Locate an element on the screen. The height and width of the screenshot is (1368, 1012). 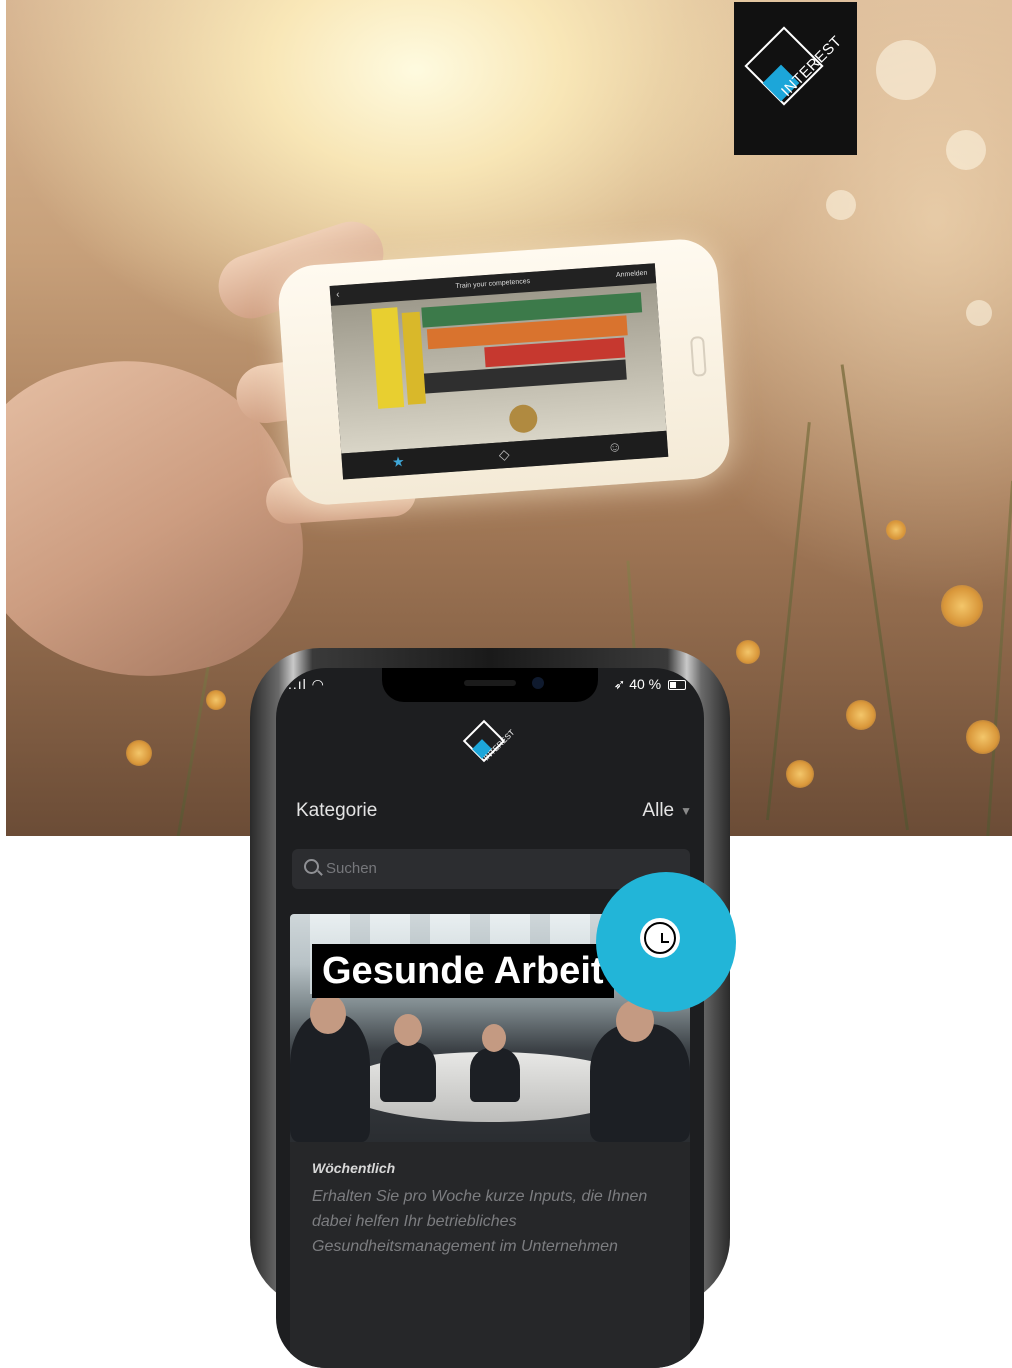
card-title: Gesunde Arbeit is located at coordinates (463, 971).